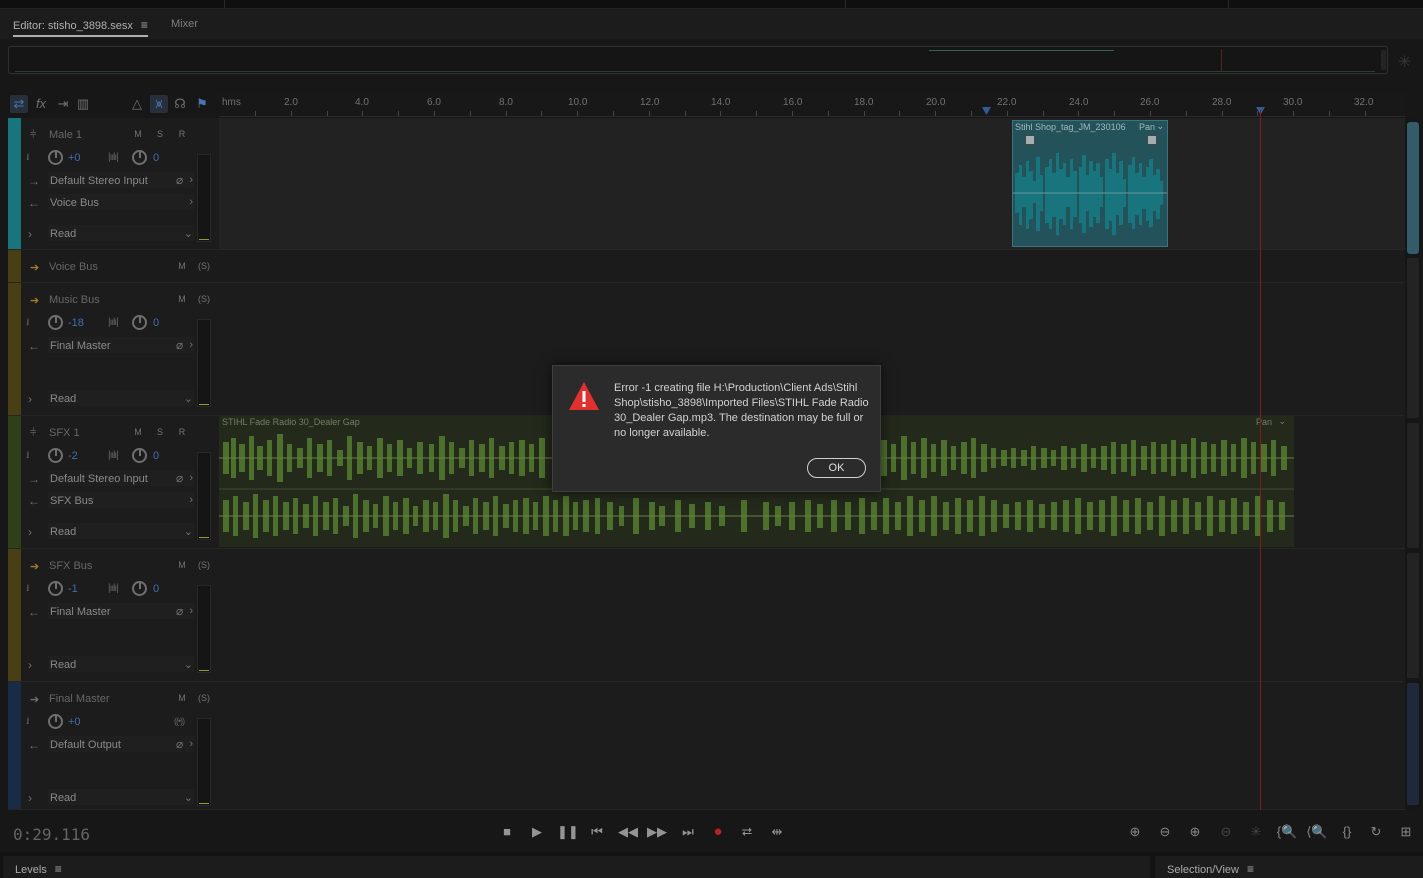 This screenshot has height=878, width=1423. I want to click on ok-button: OK, so click(836, 468).